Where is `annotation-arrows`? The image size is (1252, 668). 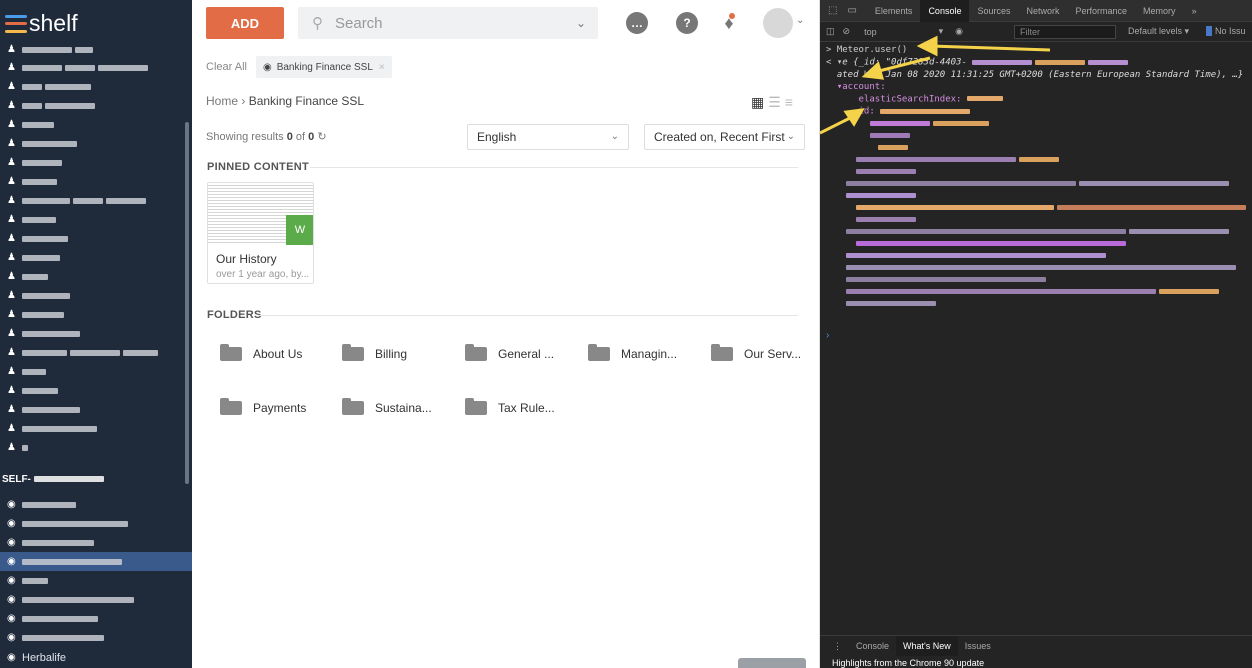
annotation-arrows is located at coordinates (935, 85).